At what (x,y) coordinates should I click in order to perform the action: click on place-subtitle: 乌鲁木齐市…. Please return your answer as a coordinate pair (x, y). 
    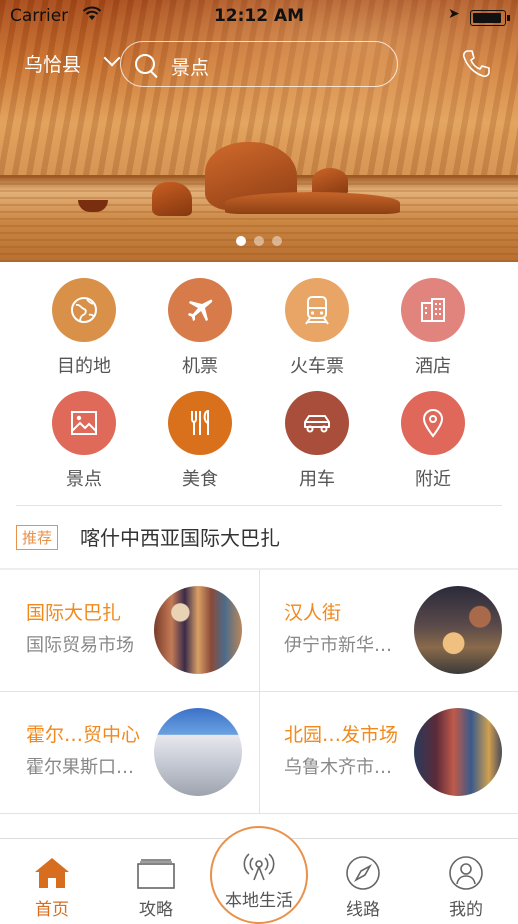
    Looking at the image, I should click on (338, 767).